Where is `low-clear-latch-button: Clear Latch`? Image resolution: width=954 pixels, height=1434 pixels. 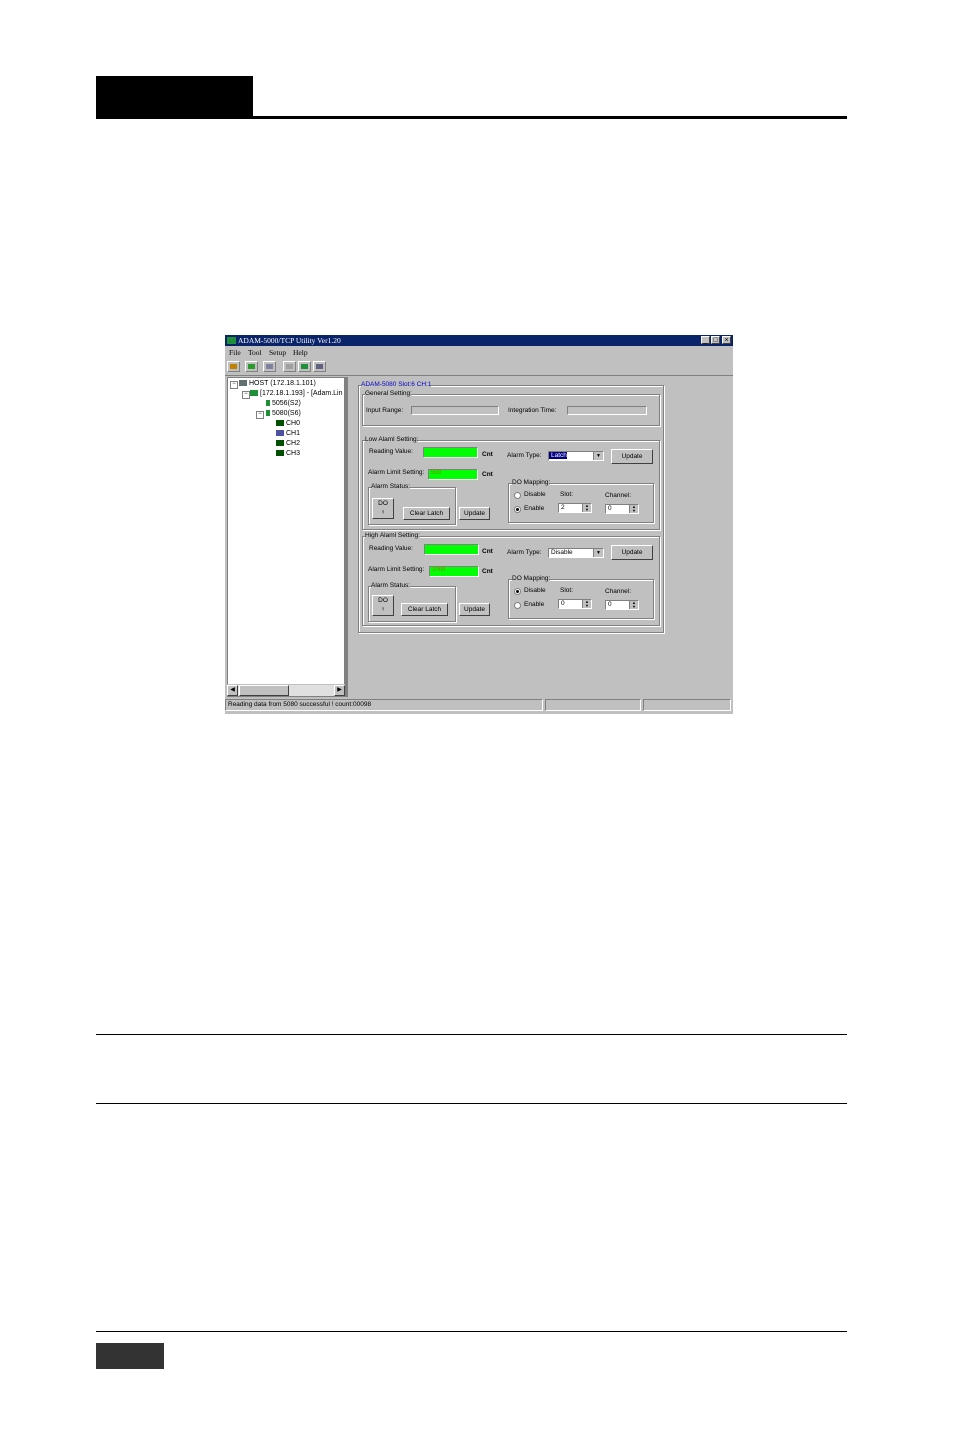 low-clear-latch-button: Clear Latch is located at coordinates (426, 513).